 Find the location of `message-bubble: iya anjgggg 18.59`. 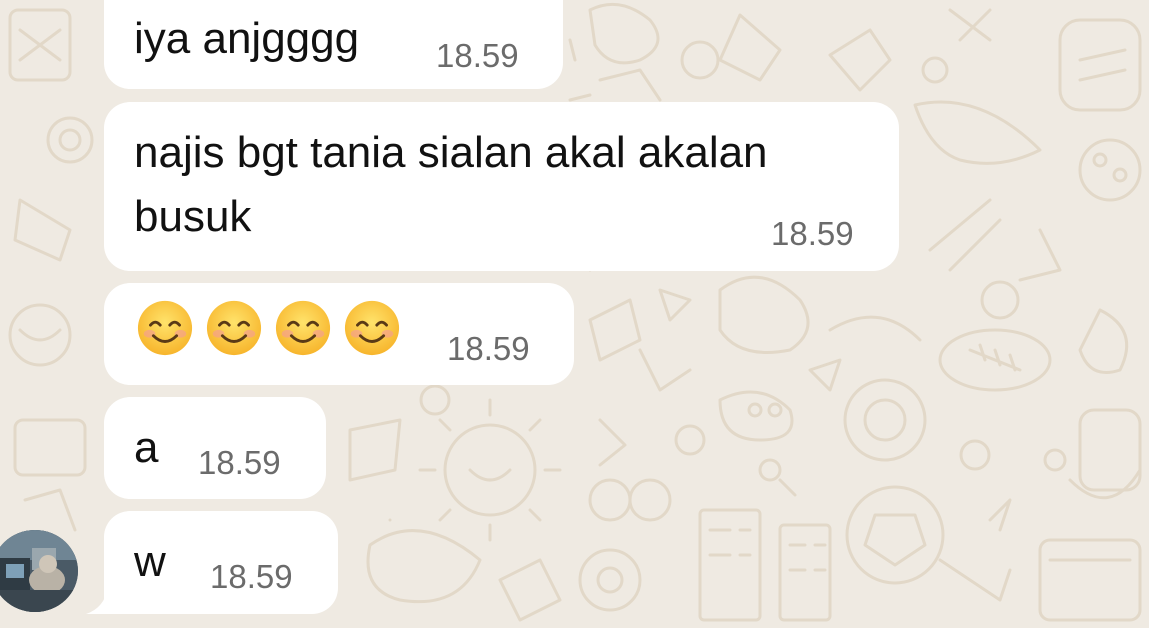

message-bubble: iya anjgggg 18.59 is located at coordinates (333, 44).